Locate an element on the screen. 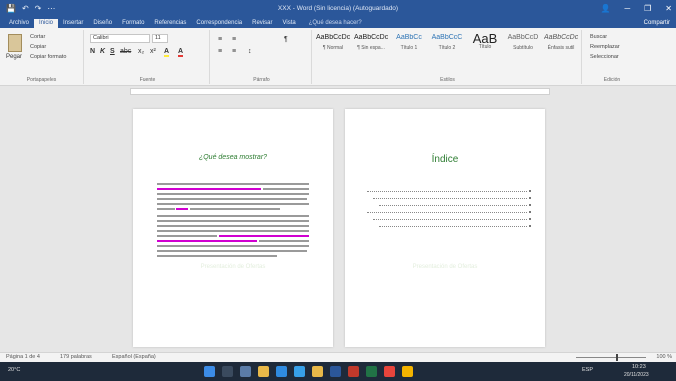 The height and width of the screenshot is (381, 676). file-explorer-icon is located at coordinates (263, 371).